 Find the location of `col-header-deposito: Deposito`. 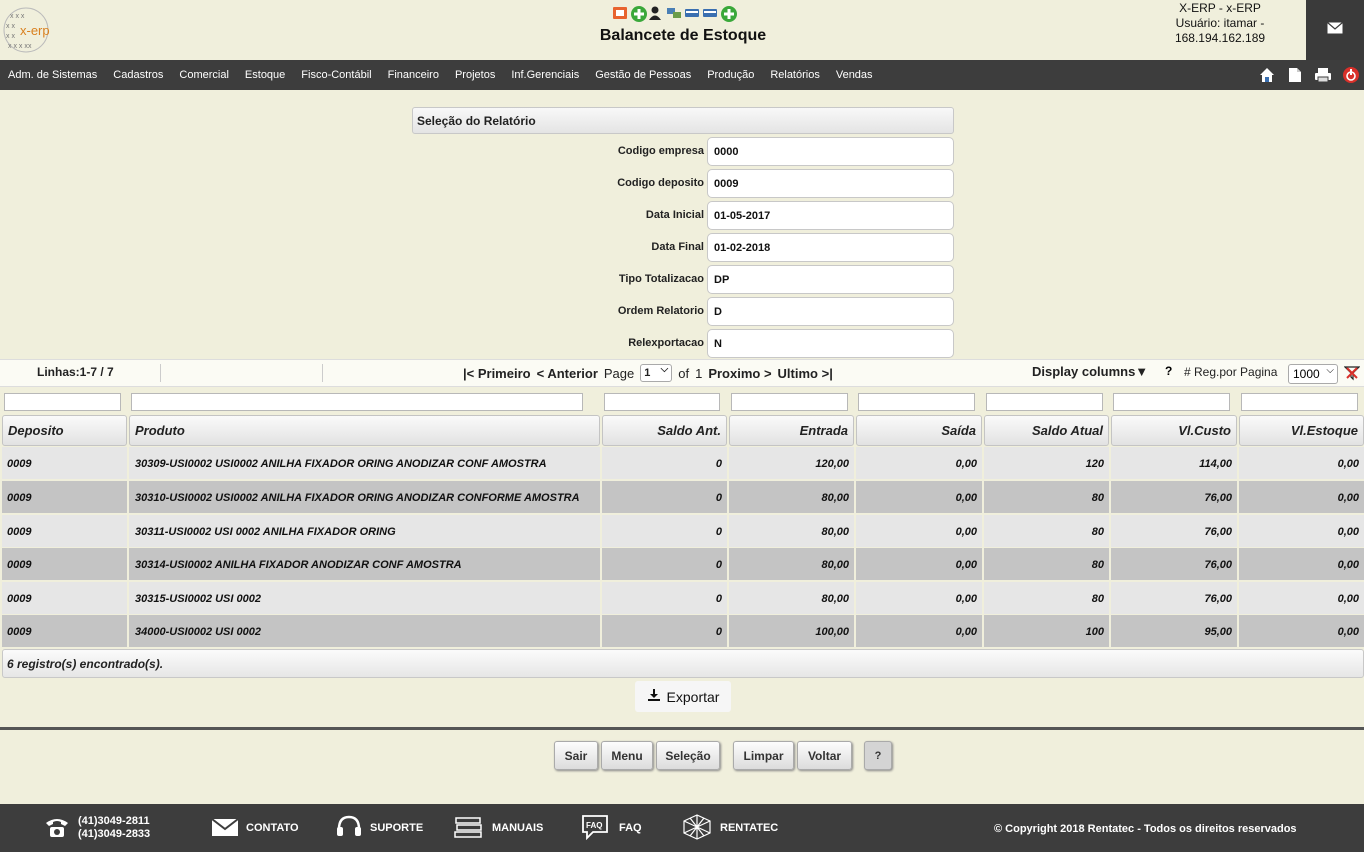

col-header-deposito: Deposito is located at coordinates (64, 430).